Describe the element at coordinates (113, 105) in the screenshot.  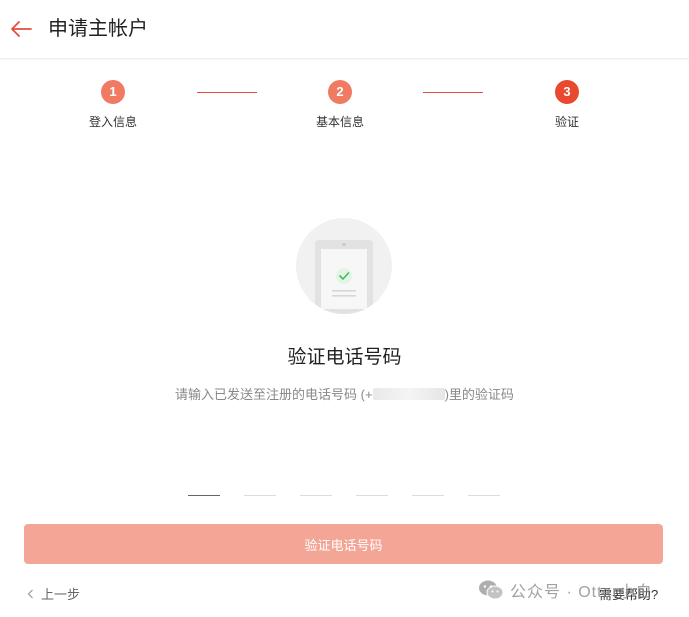
I see `step-login-info: 1 登入信息` at that location.